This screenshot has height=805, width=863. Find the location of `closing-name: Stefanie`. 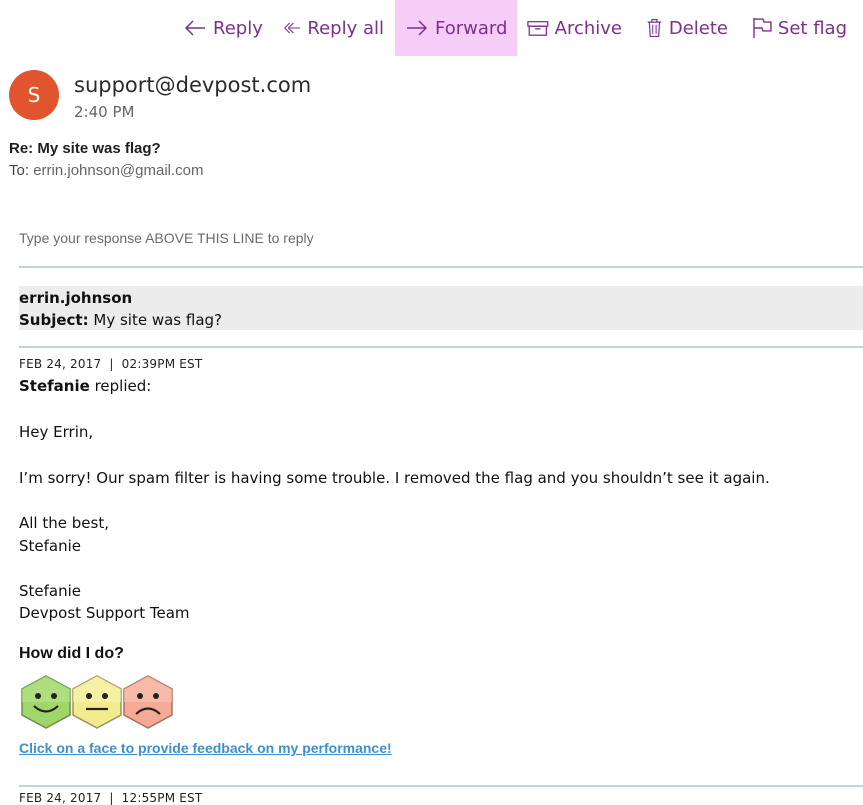

closing-name: Stefanie is located at coordinates (50, 546).